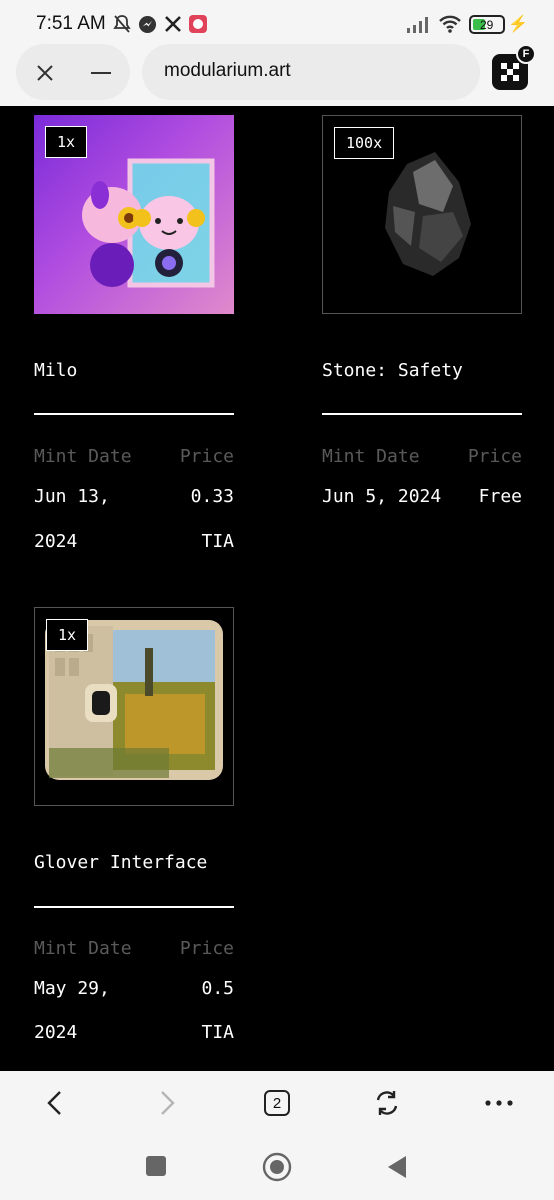 This screenshot has width=554, height=1200. What do you see at coordinates (419, 25) in the screenshot?
I see `signal-icon` at bounding box center [419, 25].